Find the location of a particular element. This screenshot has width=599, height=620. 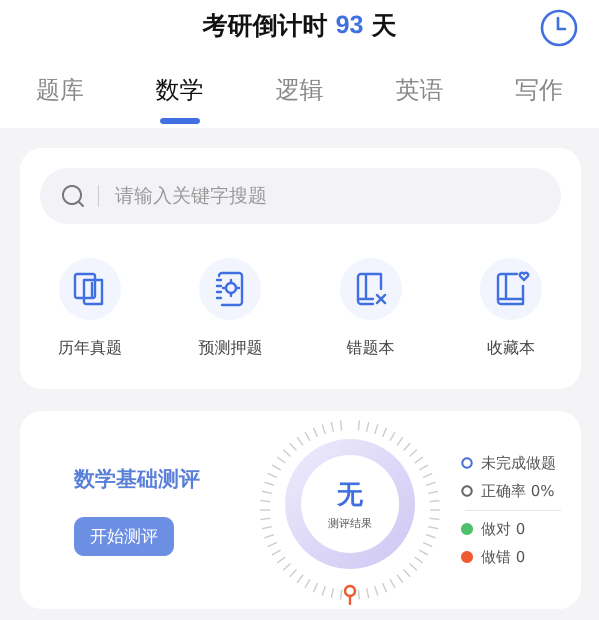

search-field: 请输入关键字搜题 is located at coordinates (300, 196).